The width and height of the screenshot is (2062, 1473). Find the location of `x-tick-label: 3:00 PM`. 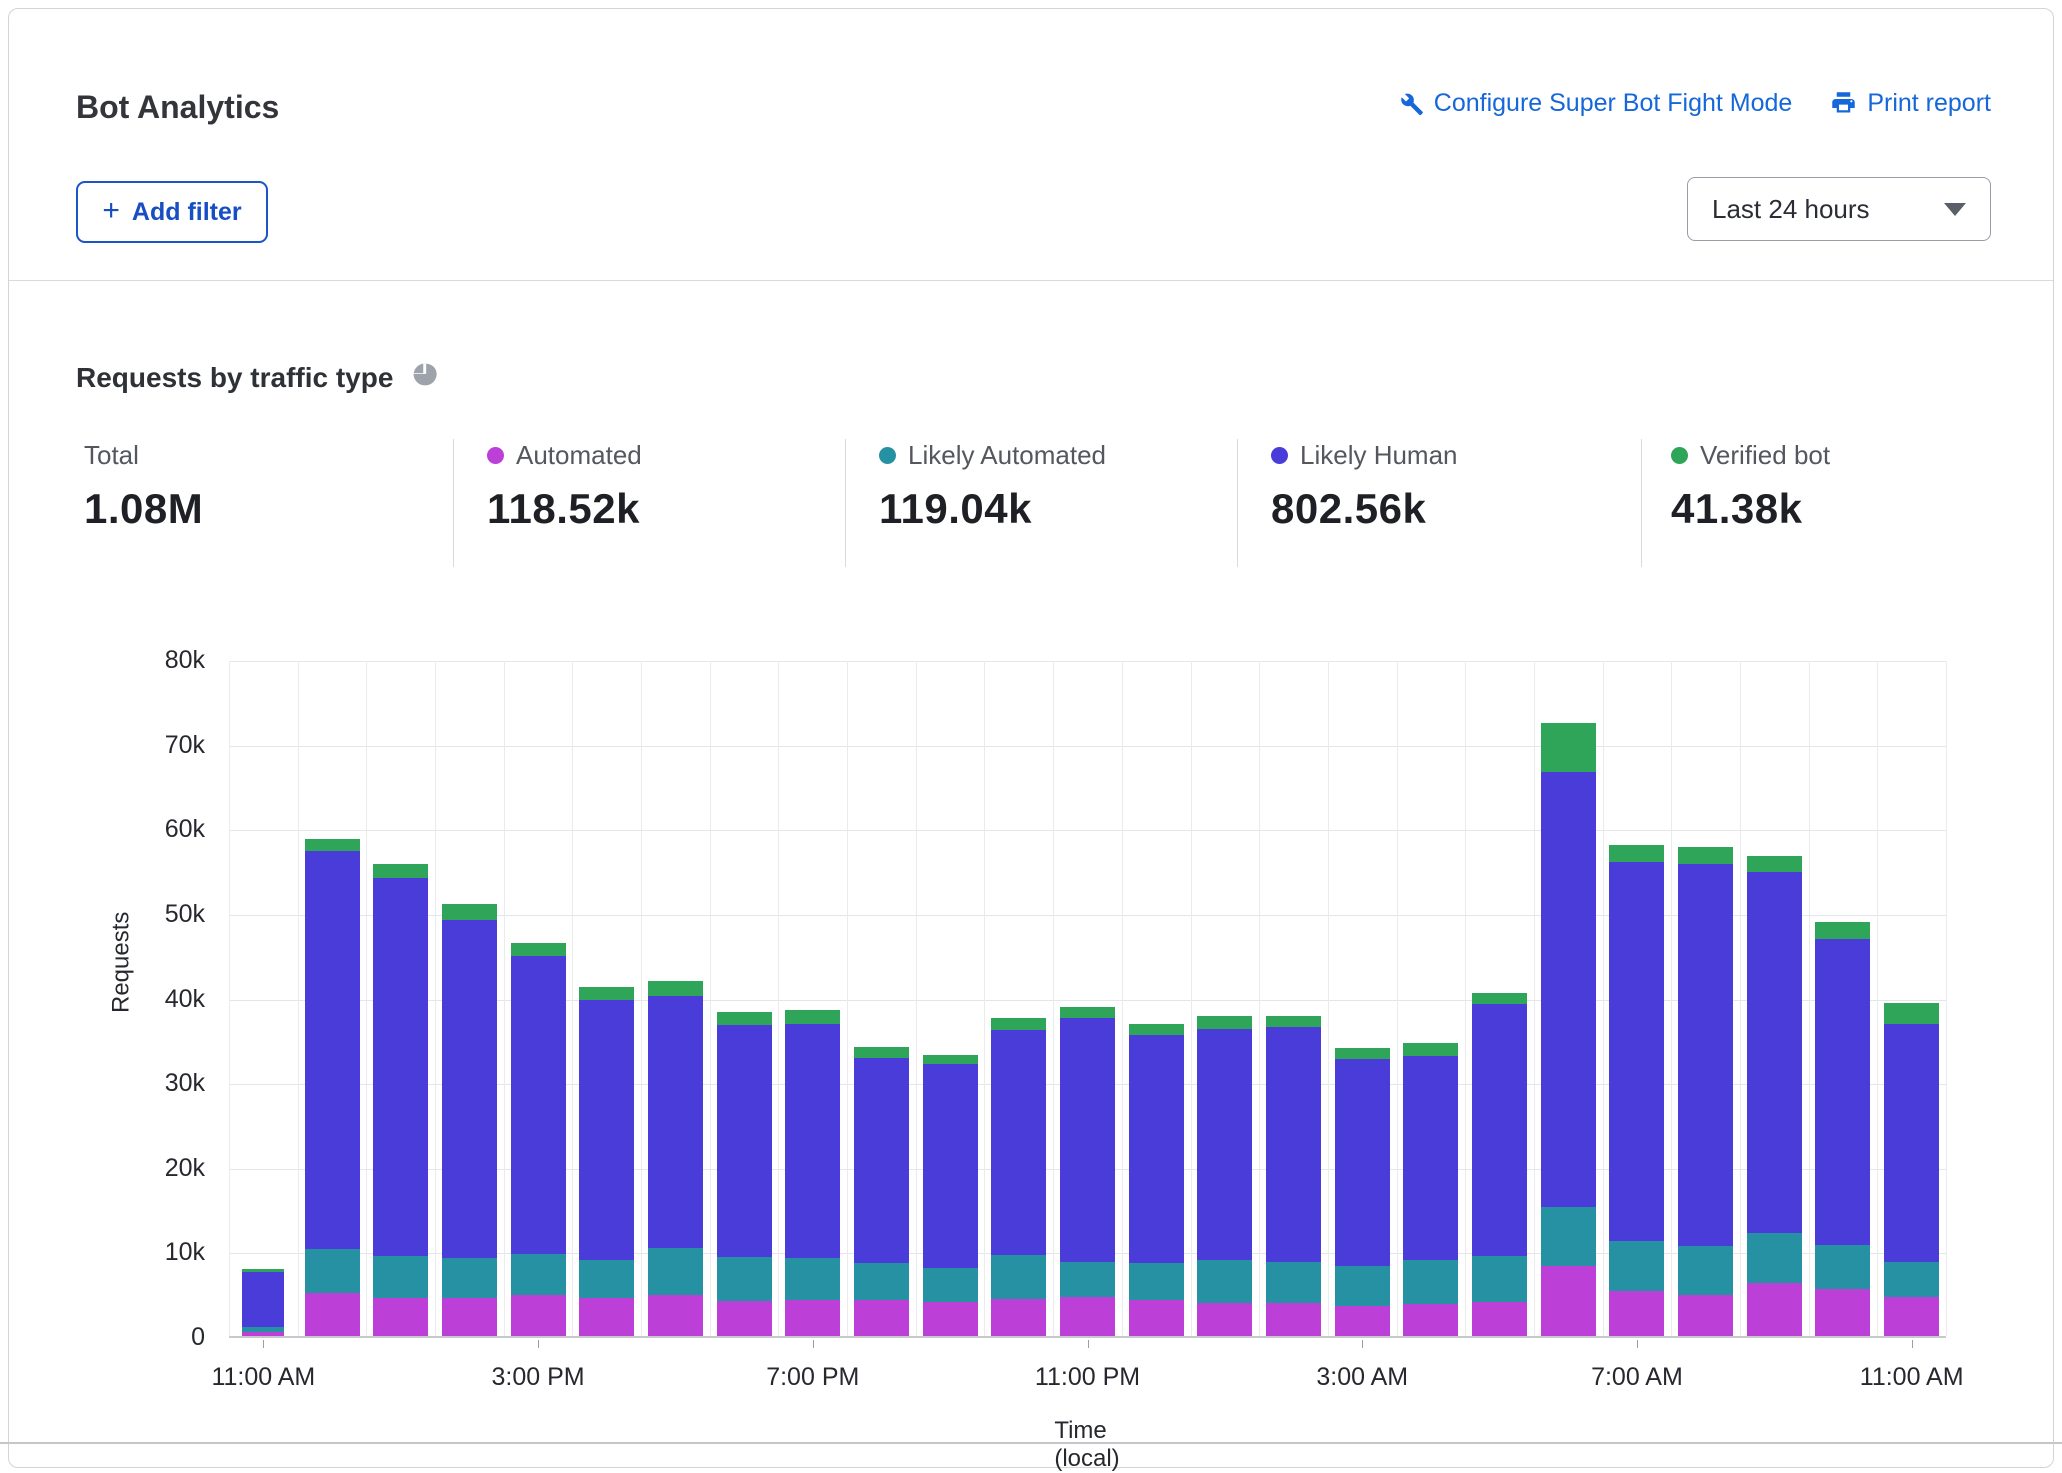

x-tick-label: 3:00 PM is located at coordinates (538, 1377).